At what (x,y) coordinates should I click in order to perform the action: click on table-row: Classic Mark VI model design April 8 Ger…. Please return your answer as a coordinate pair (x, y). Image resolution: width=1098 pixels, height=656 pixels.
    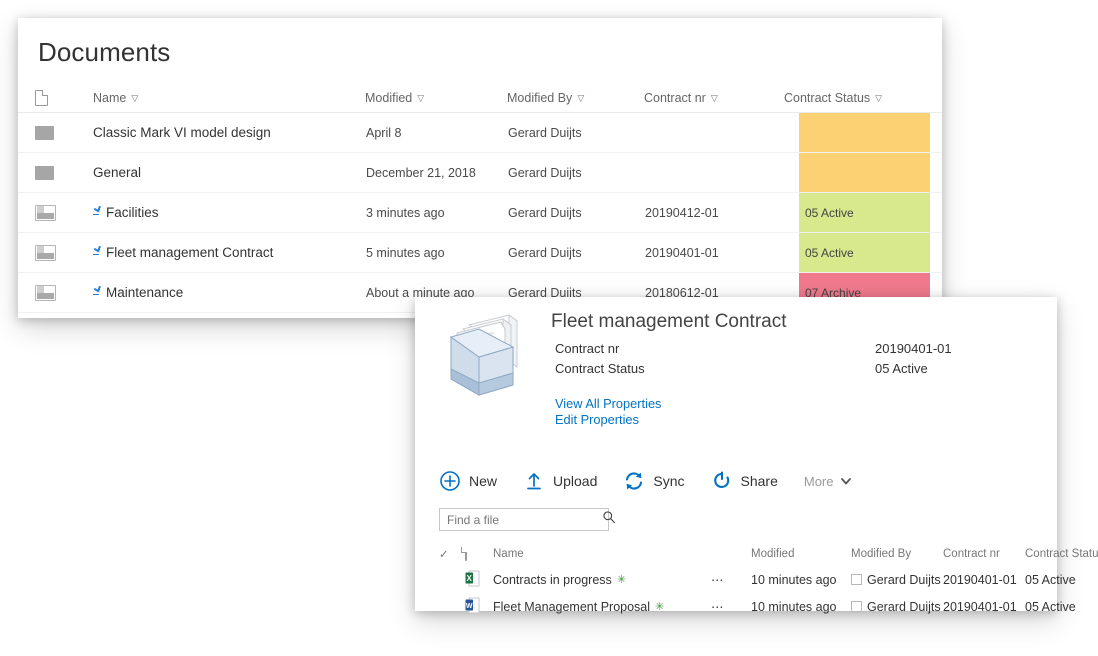
    Looking at the image, I should click on (480, 133).